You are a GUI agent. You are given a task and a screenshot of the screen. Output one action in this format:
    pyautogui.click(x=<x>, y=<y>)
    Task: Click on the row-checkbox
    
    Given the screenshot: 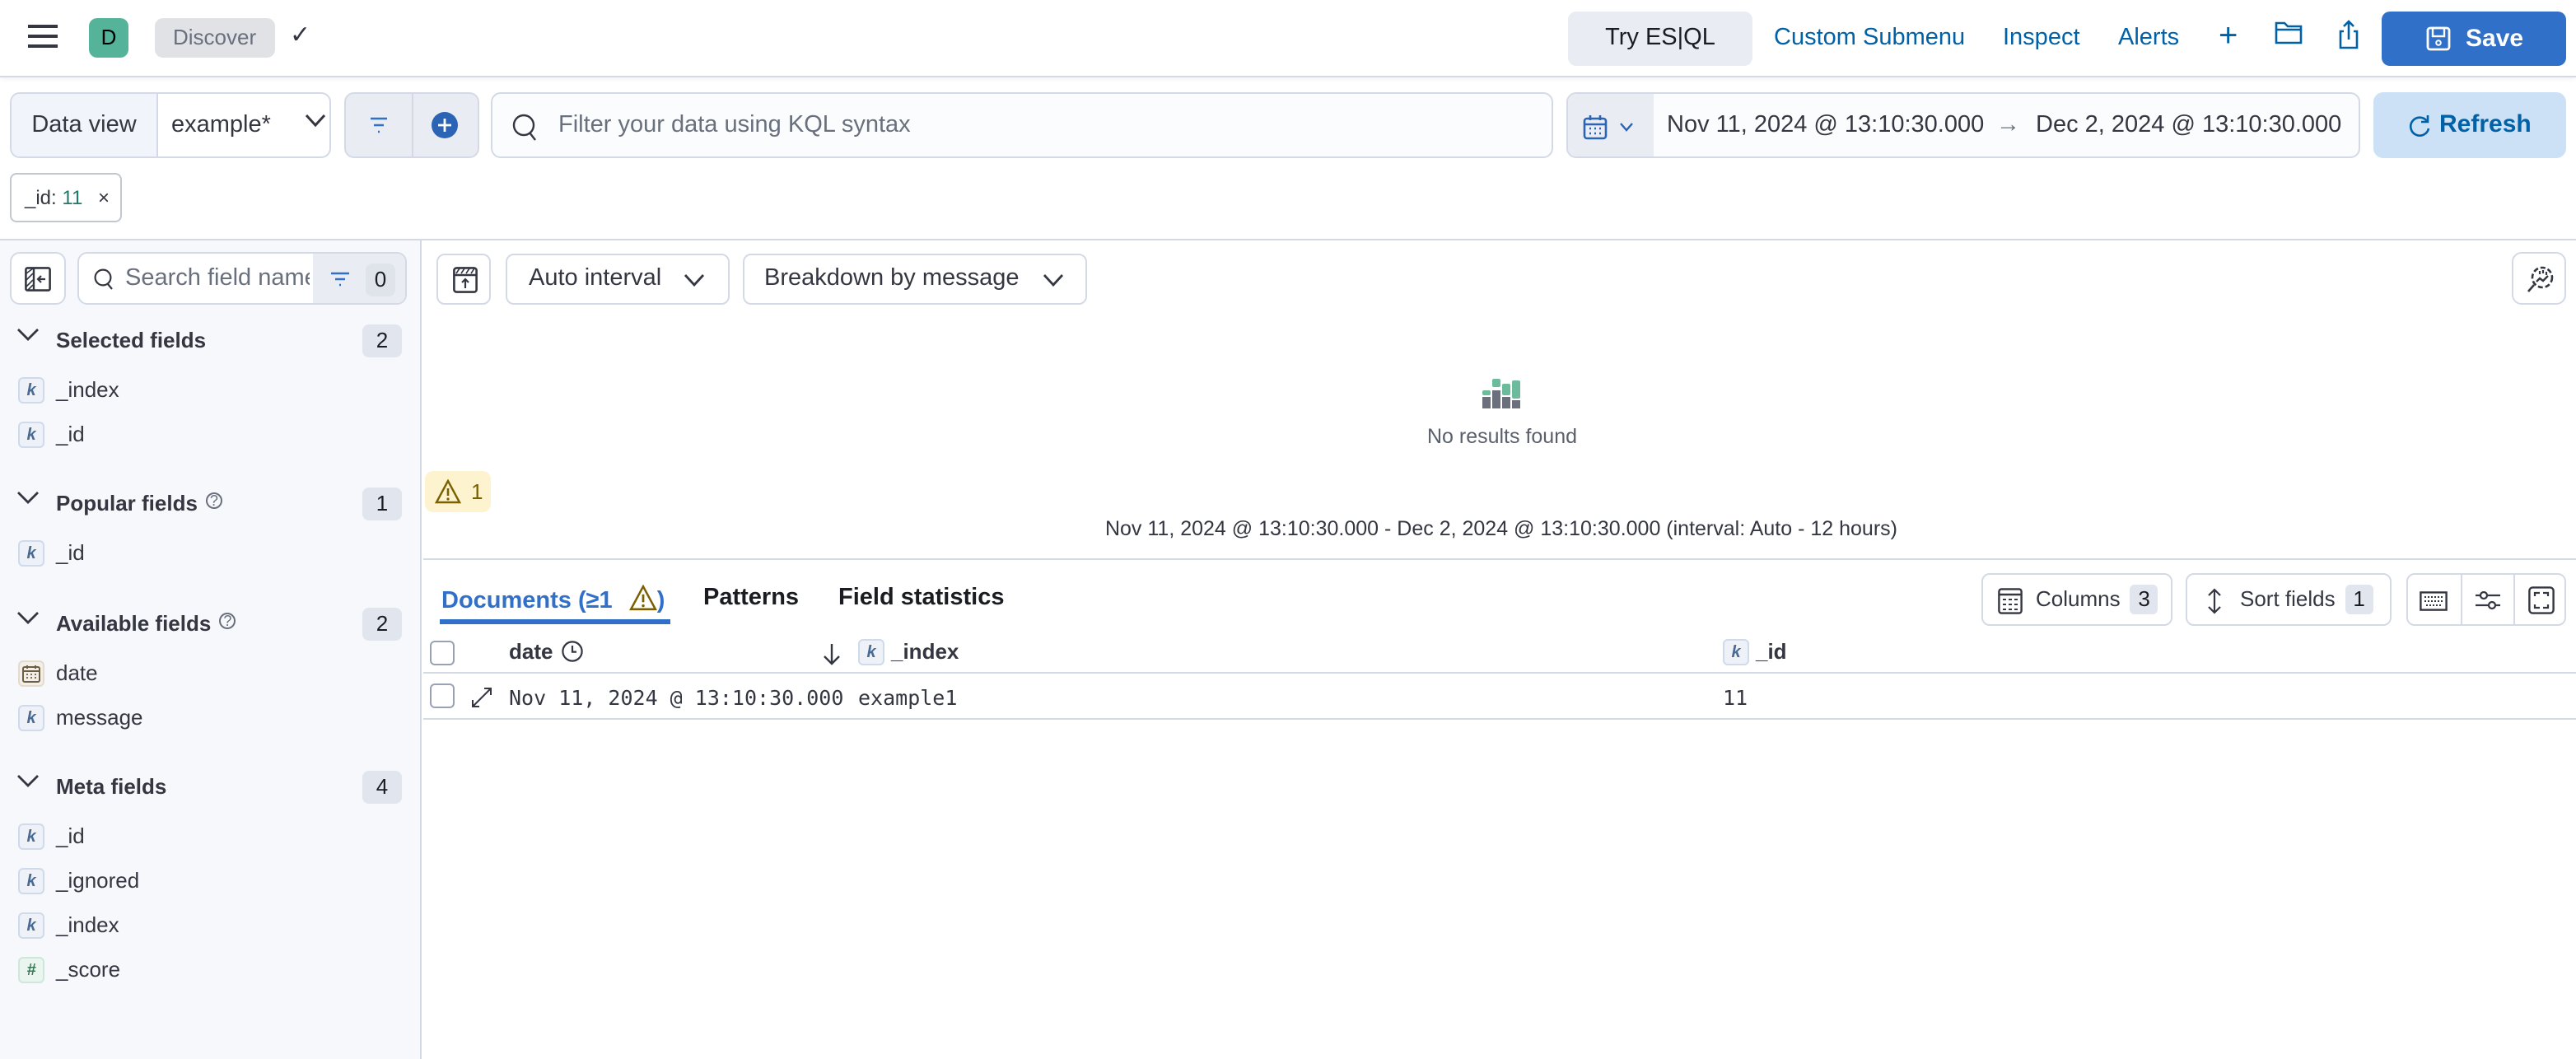 What is the action you would take?
    pyautogui.click(x=442, y=695)
    